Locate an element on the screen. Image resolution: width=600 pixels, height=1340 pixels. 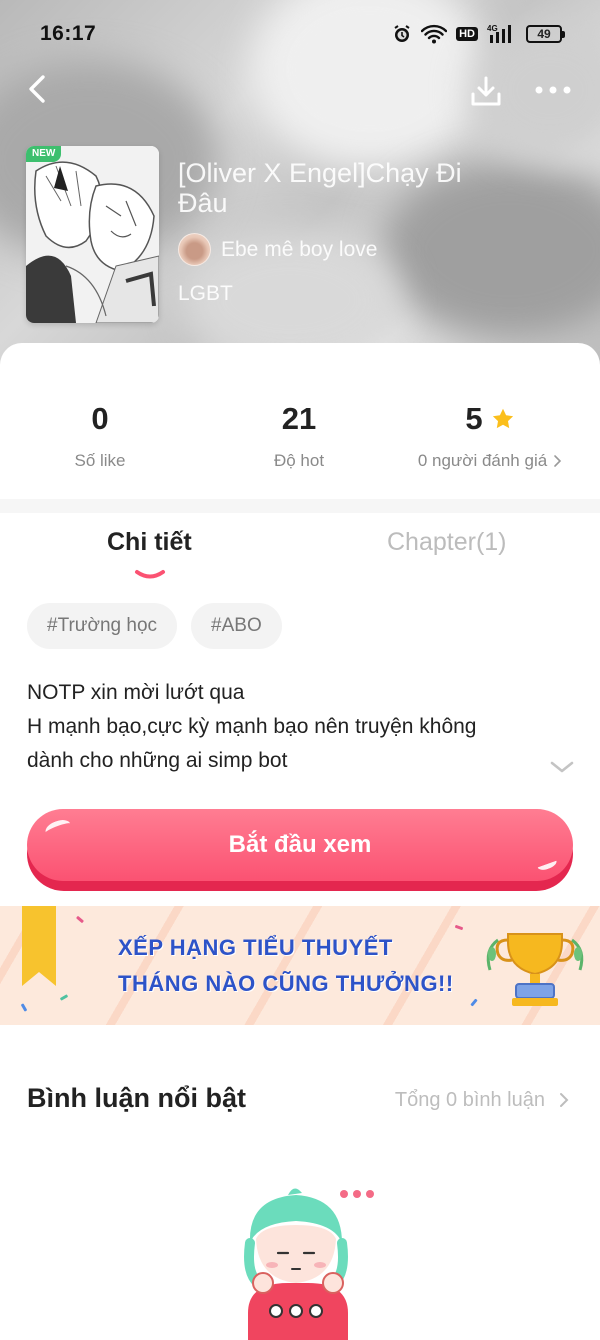
description-line: NOTP xin mời lướt qua is located at coordinates (136, 692).